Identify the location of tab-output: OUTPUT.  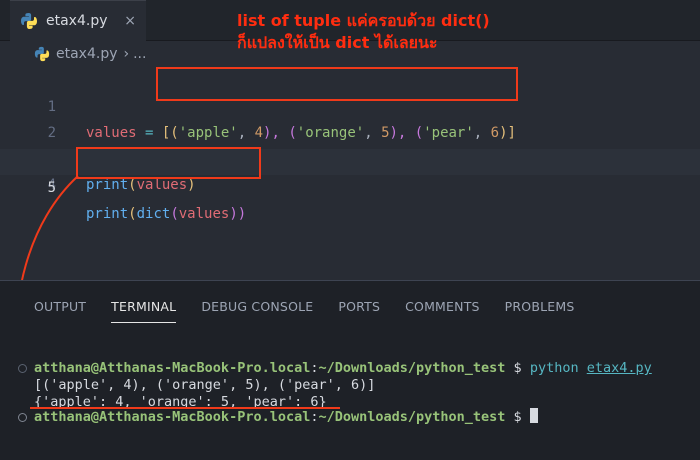
(60, 311).